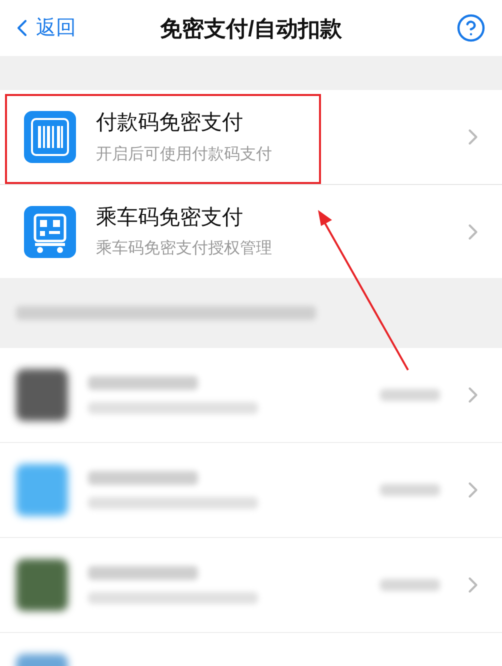  Describe the element at coordinates (251, 137) in the screenshot. I see `option-row: 付款码免密支付 开启后可使用付款码支付` at that location.